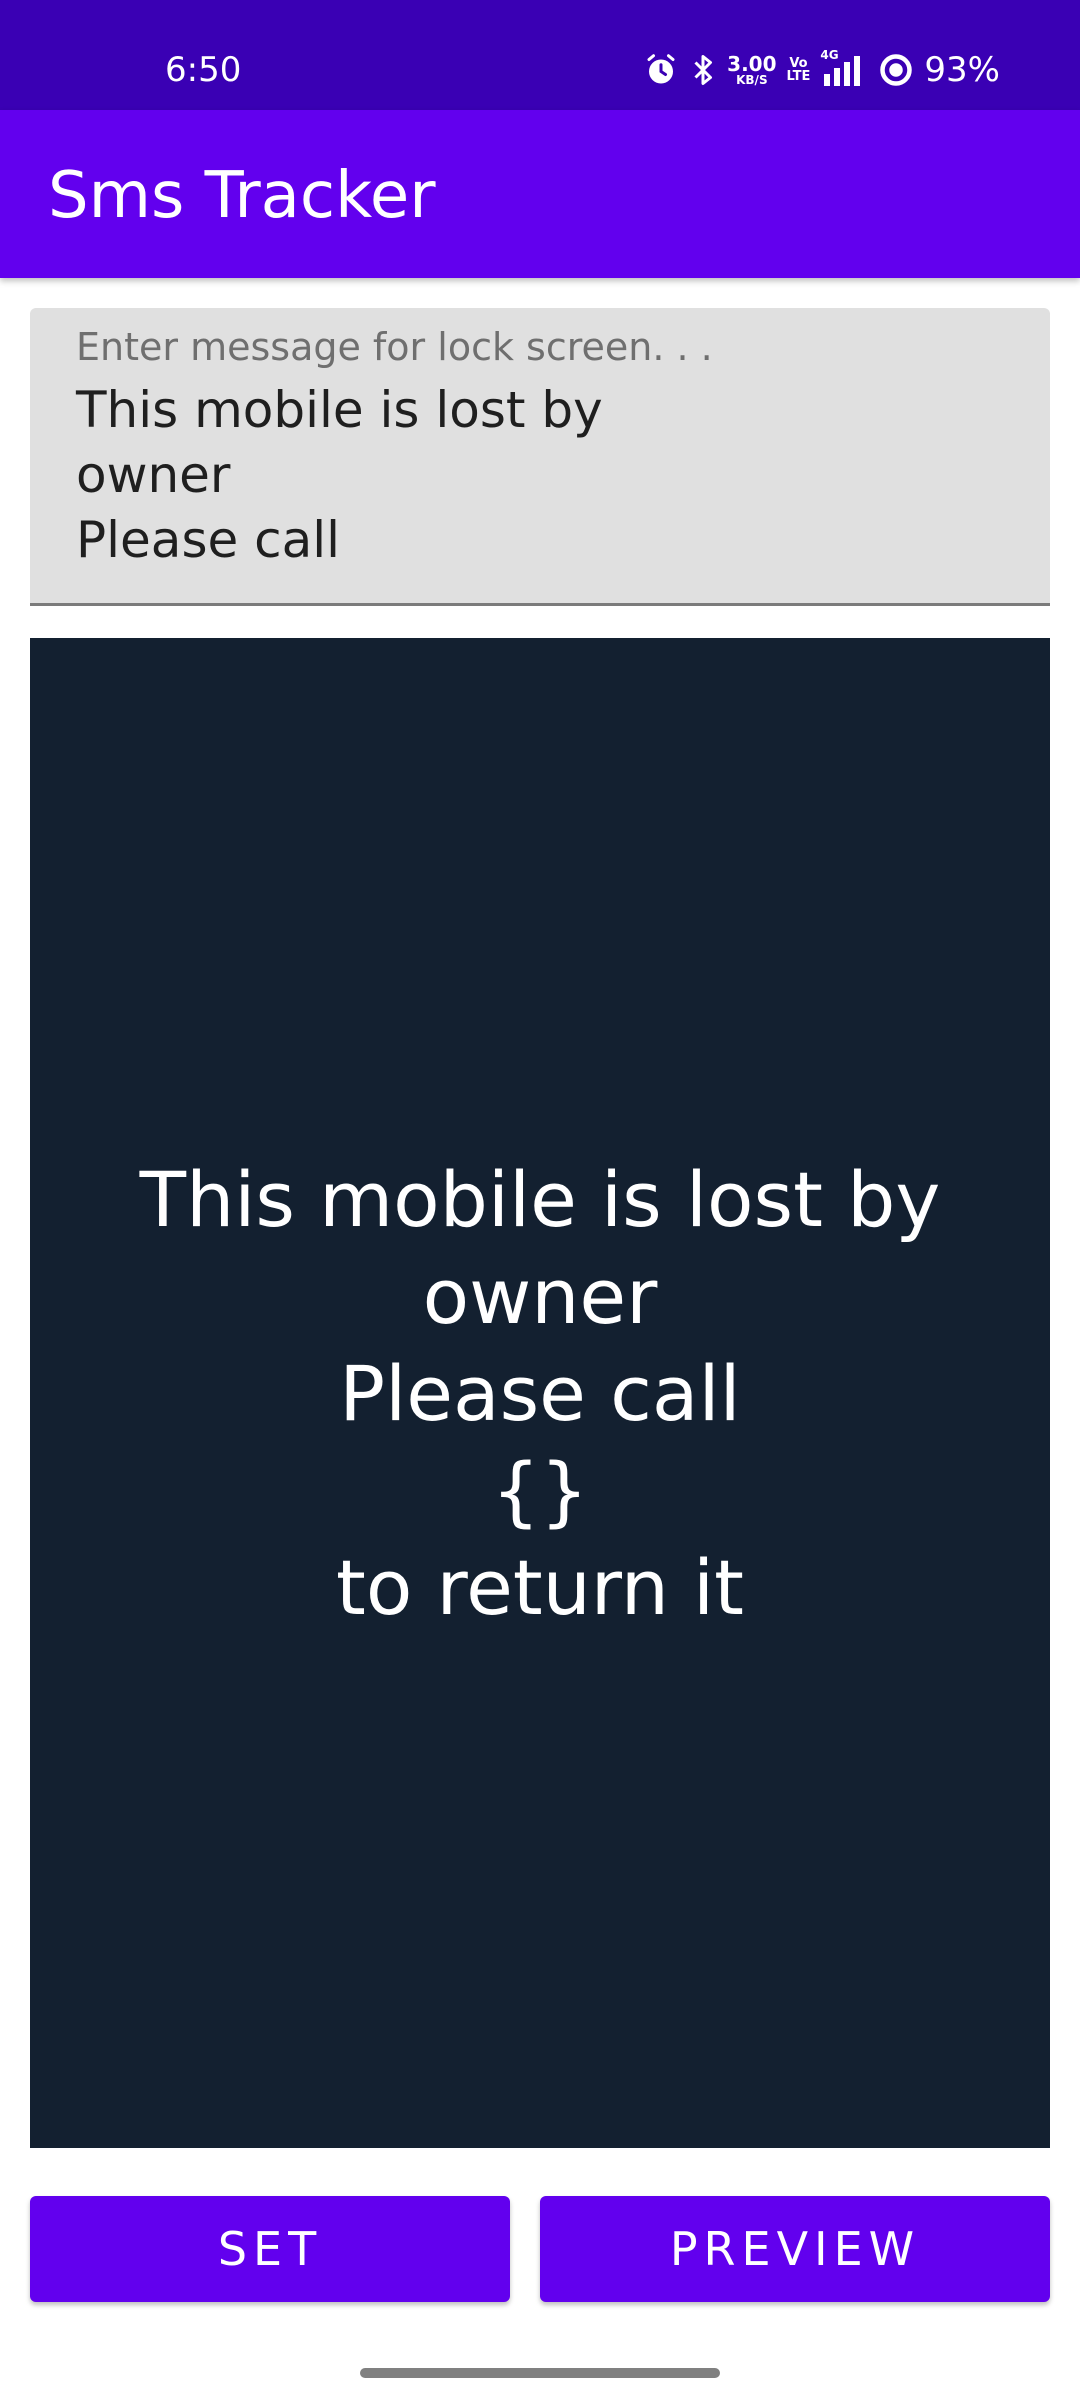  What do you see at coordinates (962, 70) in the screenshot?
I see `battery-percentage: 93%` at bounding box center [962, 70].